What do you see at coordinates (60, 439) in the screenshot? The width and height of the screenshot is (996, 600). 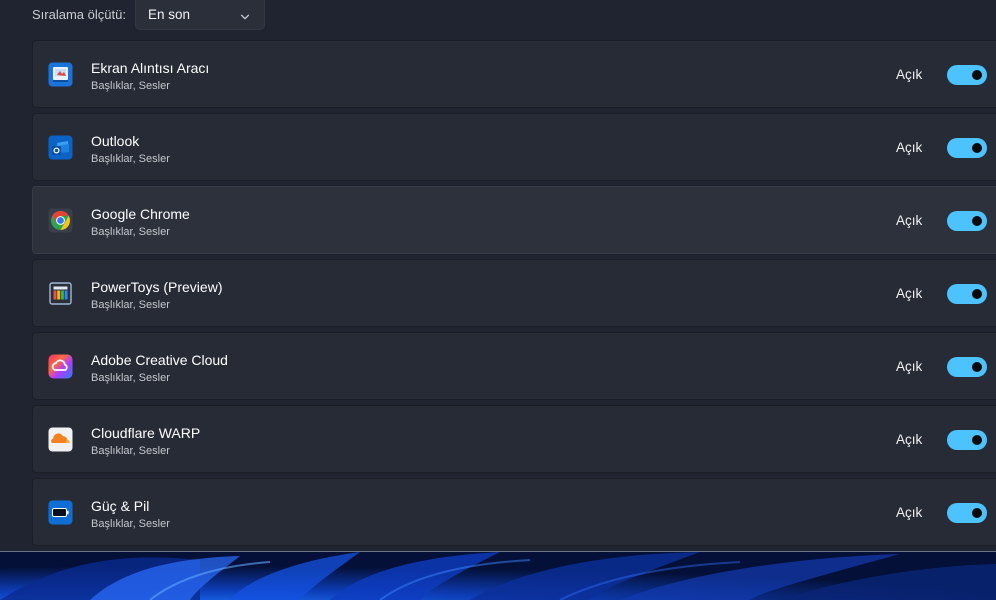 I see `cloudflare-icon` at bounding box center [60, 439].